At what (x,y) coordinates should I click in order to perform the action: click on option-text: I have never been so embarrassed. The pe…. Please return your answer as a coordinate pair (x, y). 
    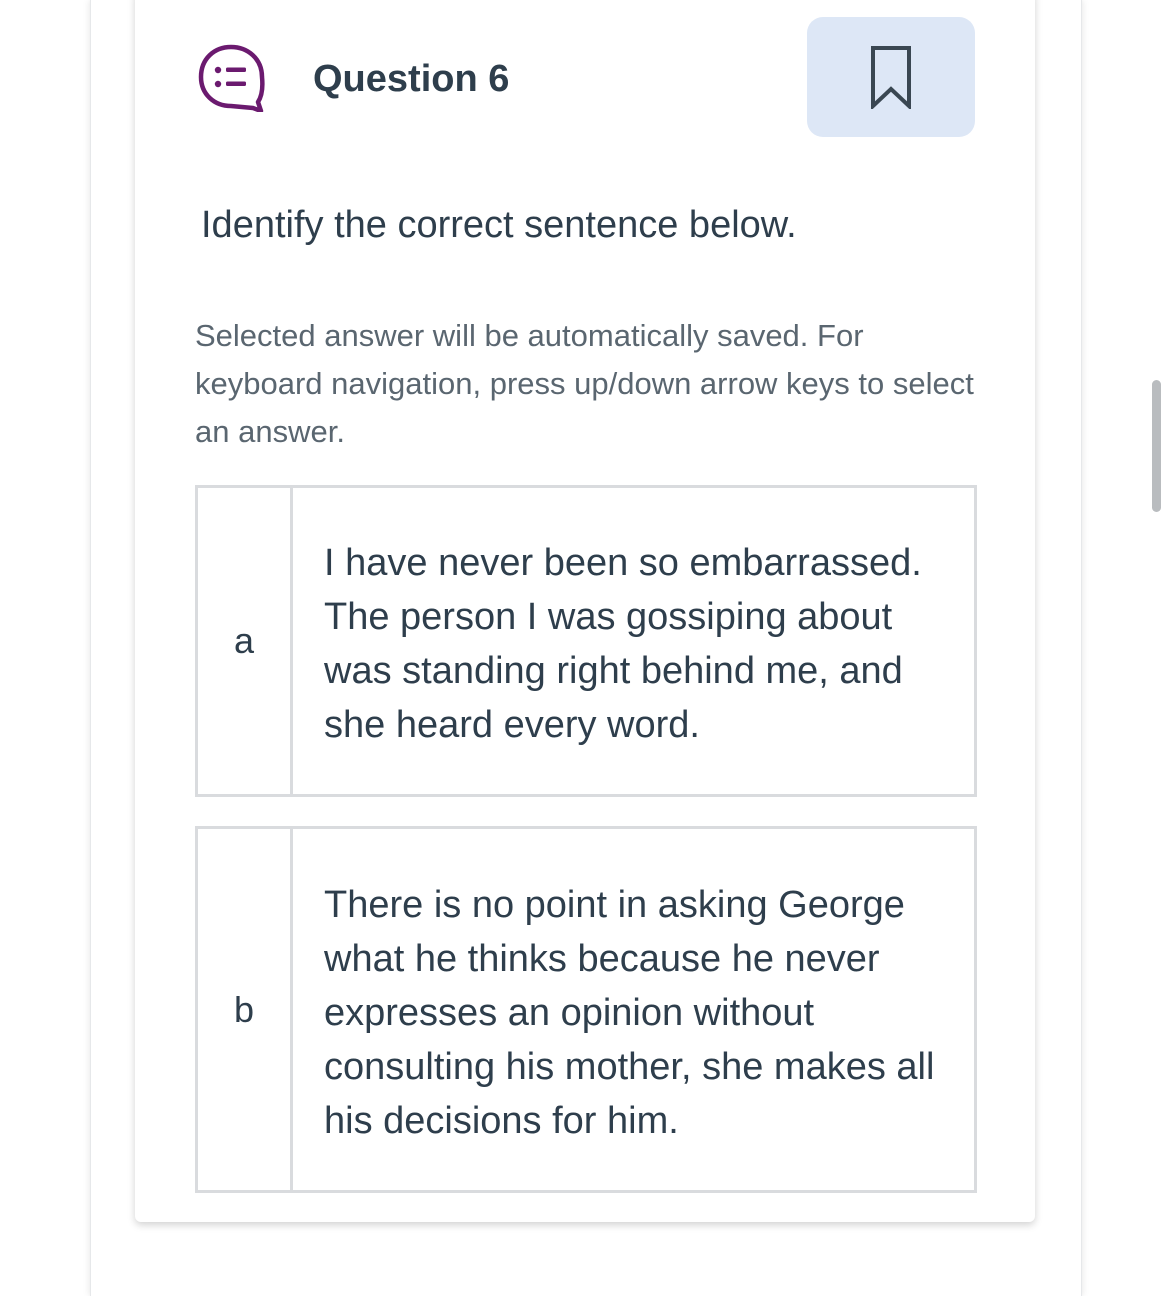
    Looking at the image, I should click on (623, 644).